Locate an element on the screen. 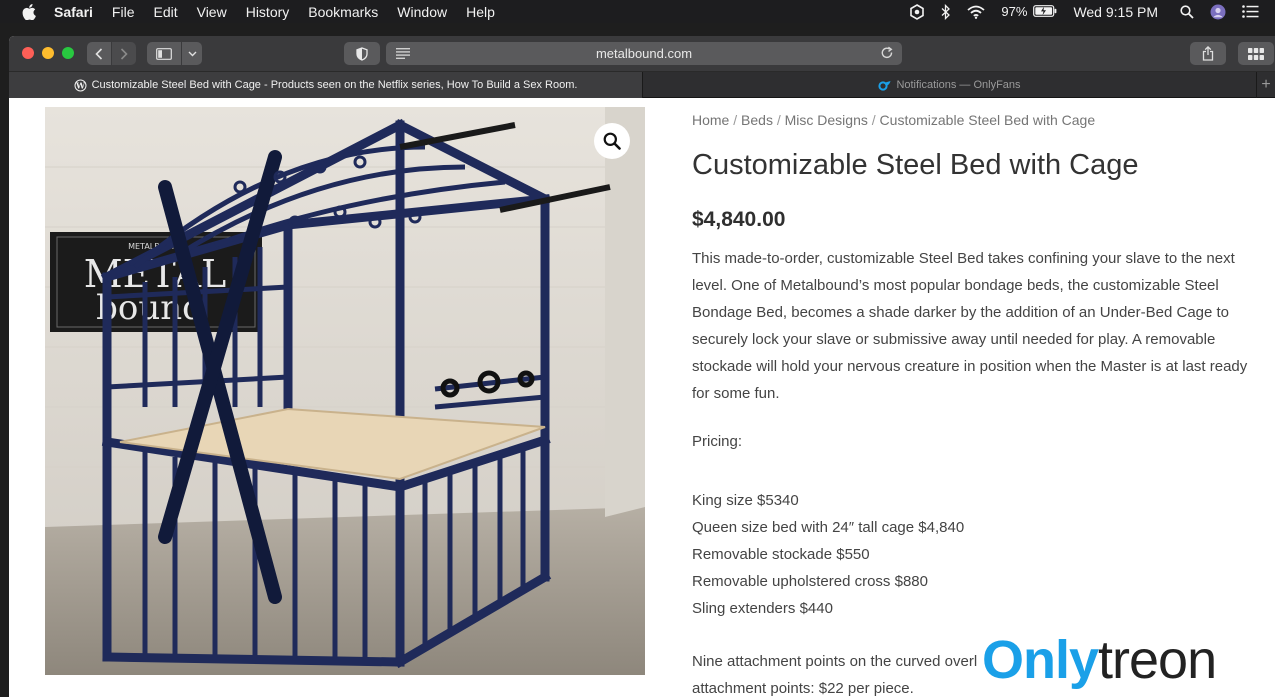 This screenshot has width=1275, height=697. menu-edit: Edit is located at coordinates (165, 12).